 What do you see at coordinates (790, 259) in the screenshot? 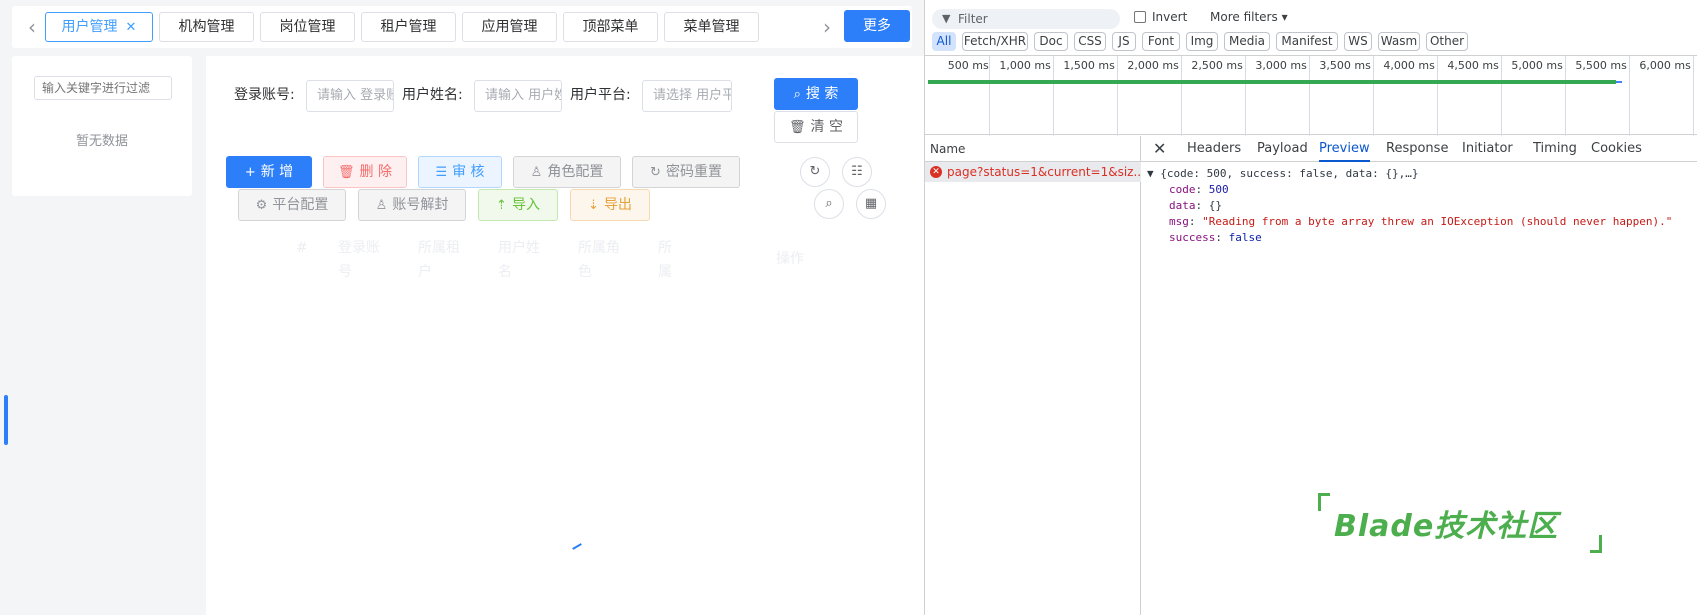
I see `table-header-actions: 操作` at bounding box center [790, 259].